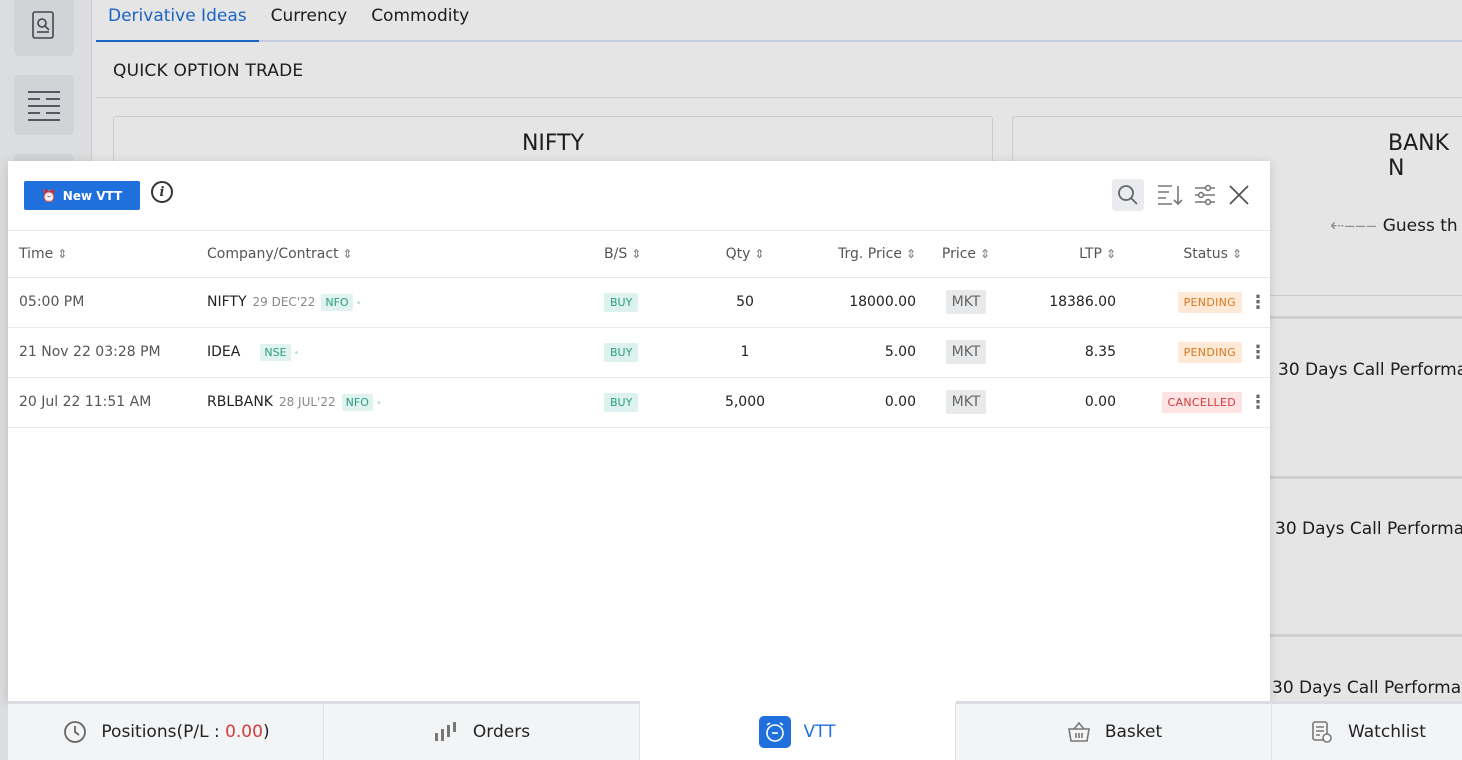 This screenshot has height=760, width=1462. What do you see at coordinates (851, 302) in the screenshot?
I see `cell-trg-price: 18000.00` at bounding box center [851, 302].